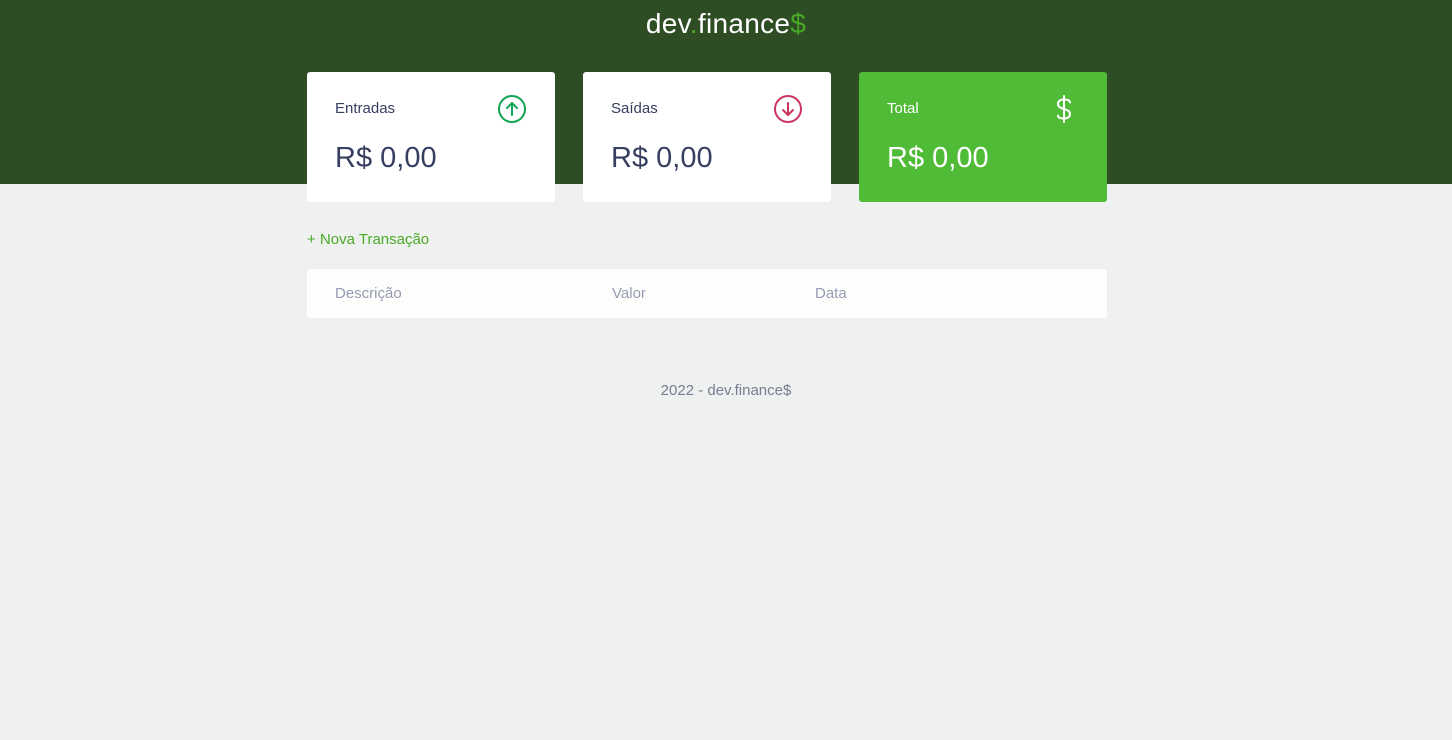 Image resolution: width=1452 pixels, height=740 pixels. I want to click on footer-text: 2022 - dev.finance$, so click(726, 390).